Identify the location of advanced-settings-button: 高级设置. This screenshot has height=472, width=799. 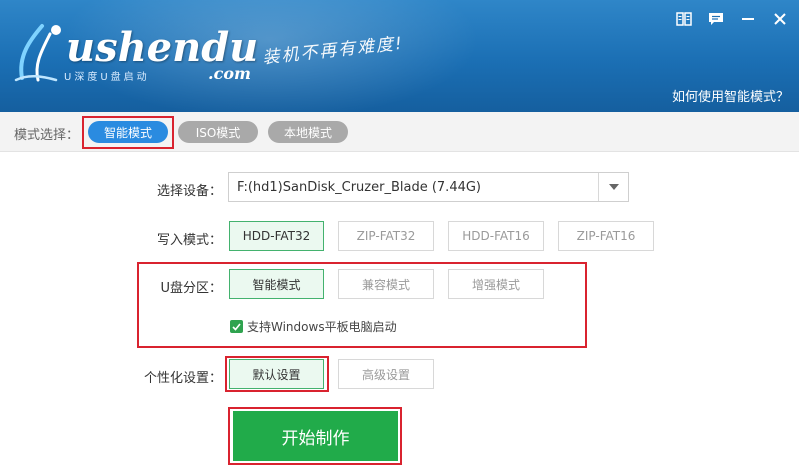
(386, 374).